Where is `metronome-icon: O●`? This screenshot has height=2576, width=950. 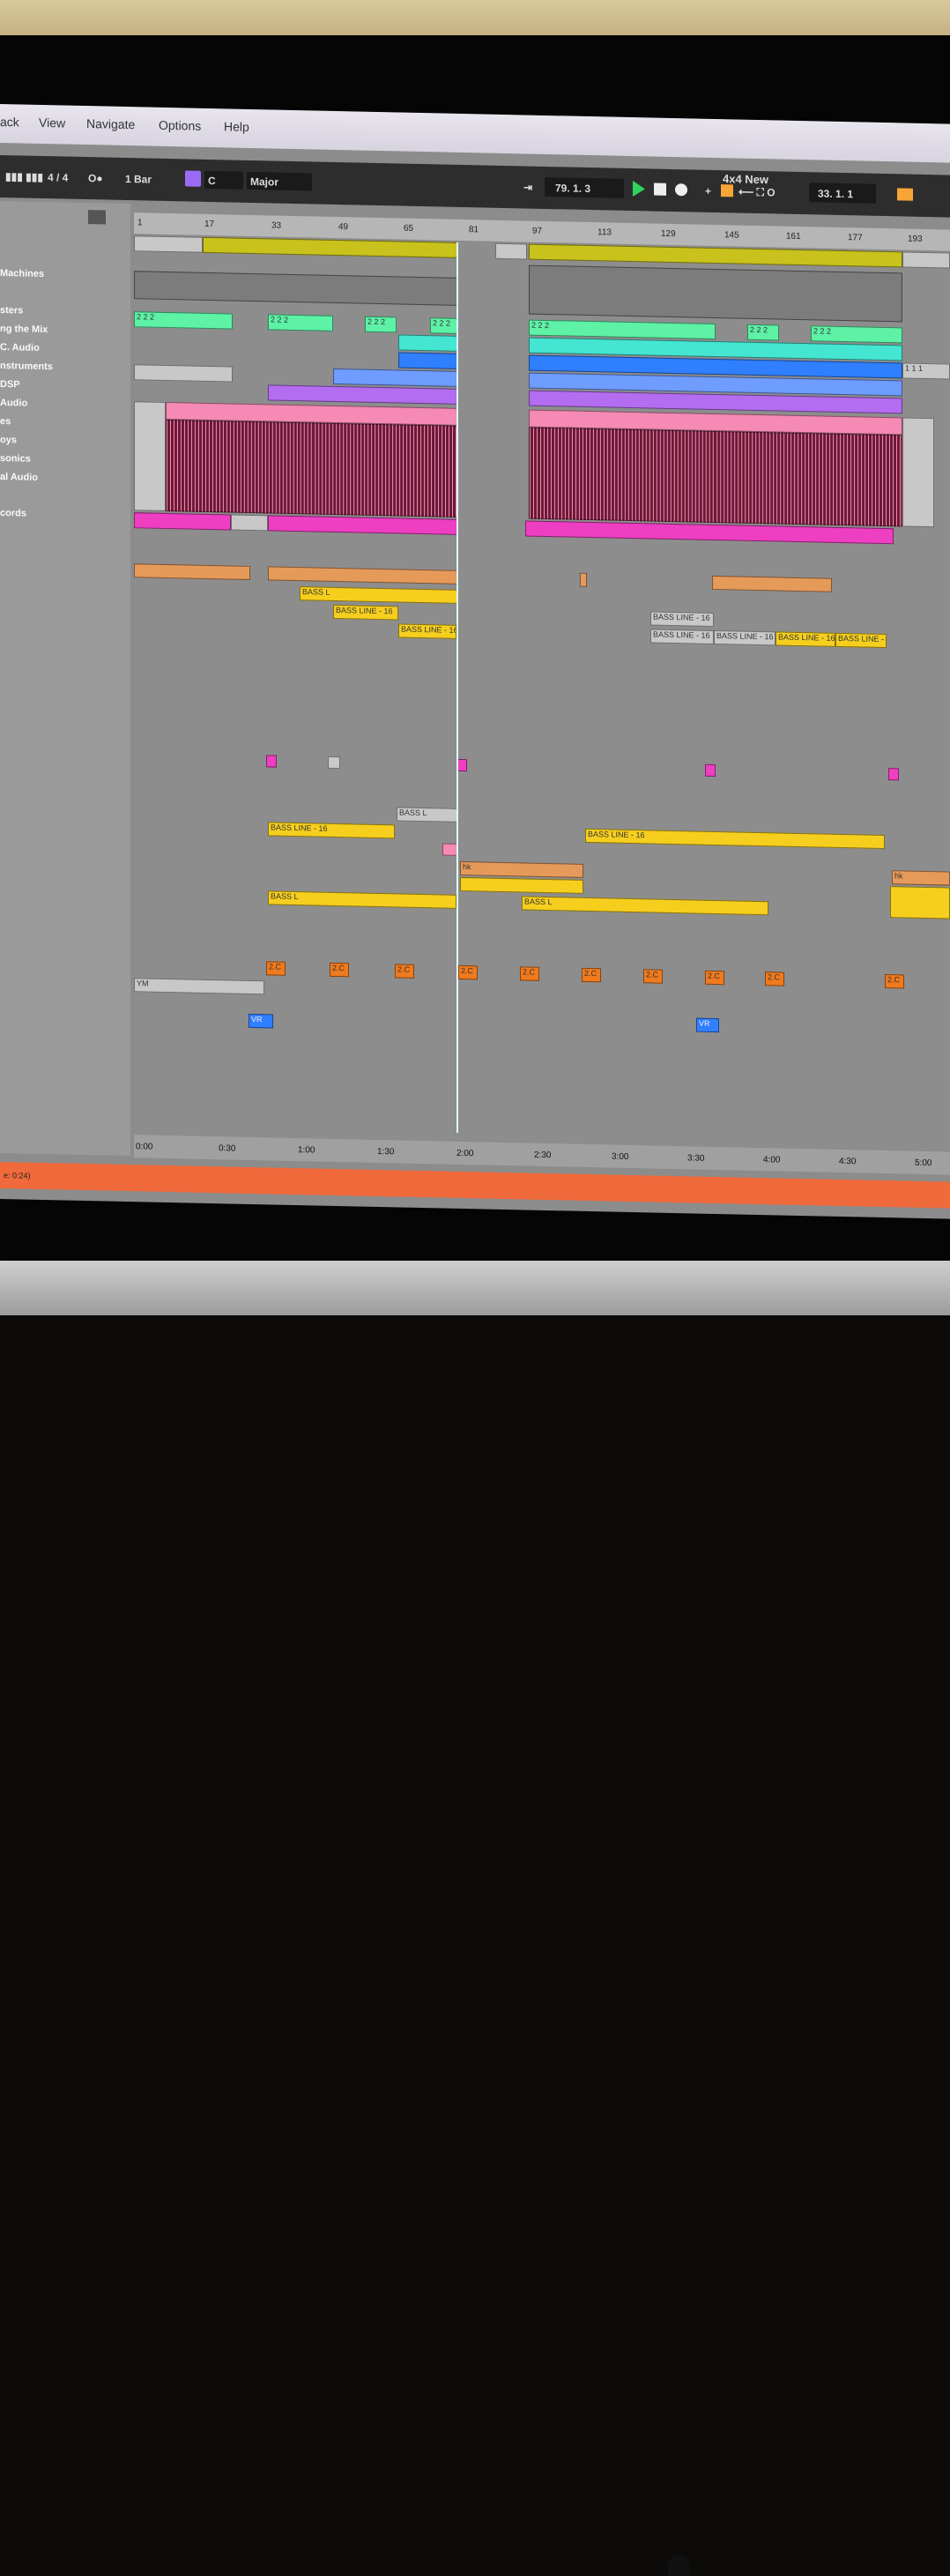 metronome-icon: O● is located at coordinates (96, 178).